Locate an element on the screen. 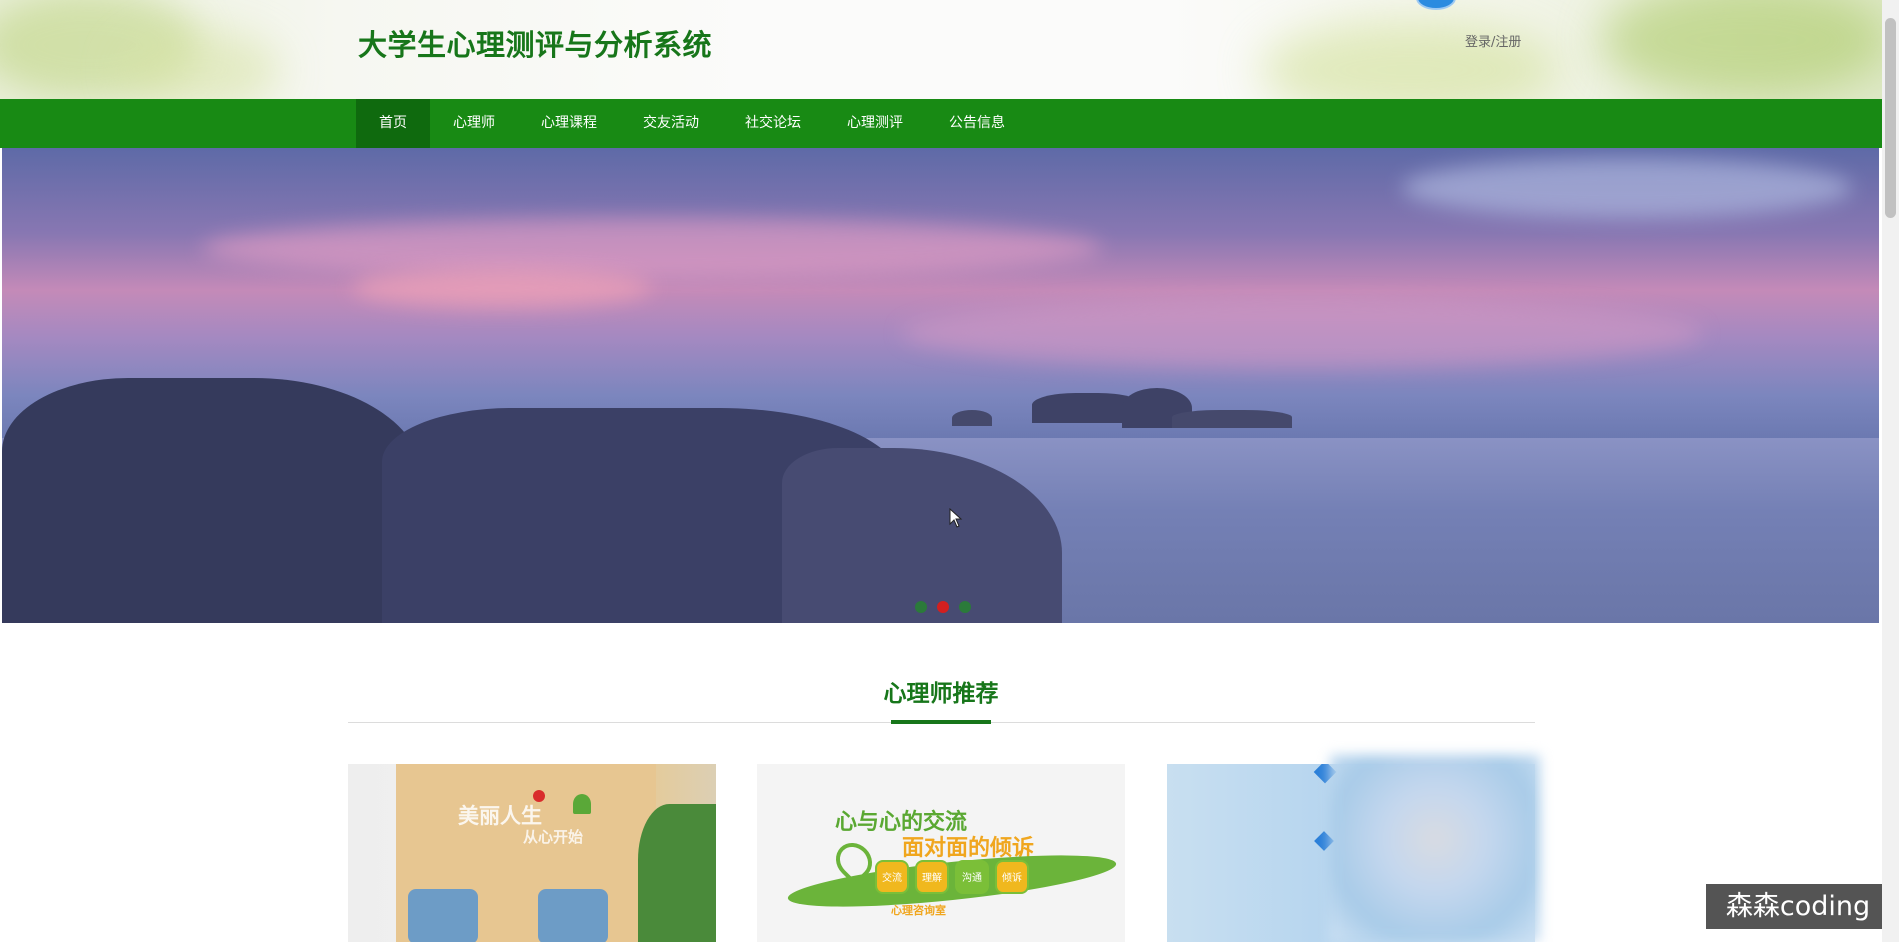 Image resolution: width=1899 pixels, height=942 pixels. nav-item-announcements: 公告信息 is located at coordinates (977, 123).